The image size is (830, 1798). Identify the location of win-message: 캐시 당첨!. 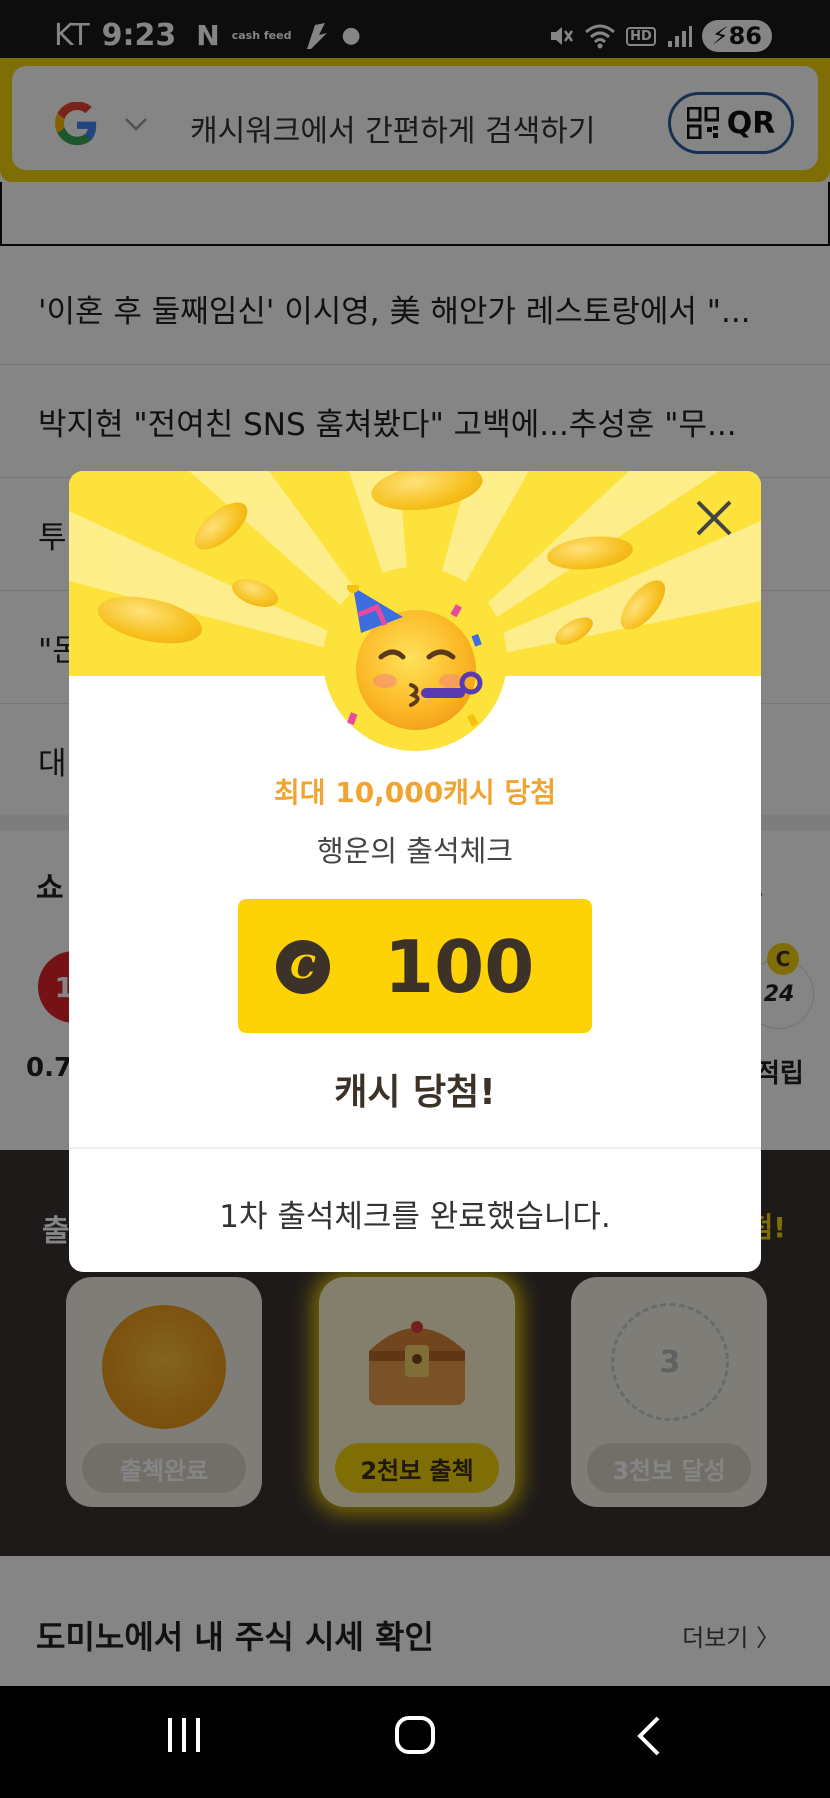
(415, 1092).